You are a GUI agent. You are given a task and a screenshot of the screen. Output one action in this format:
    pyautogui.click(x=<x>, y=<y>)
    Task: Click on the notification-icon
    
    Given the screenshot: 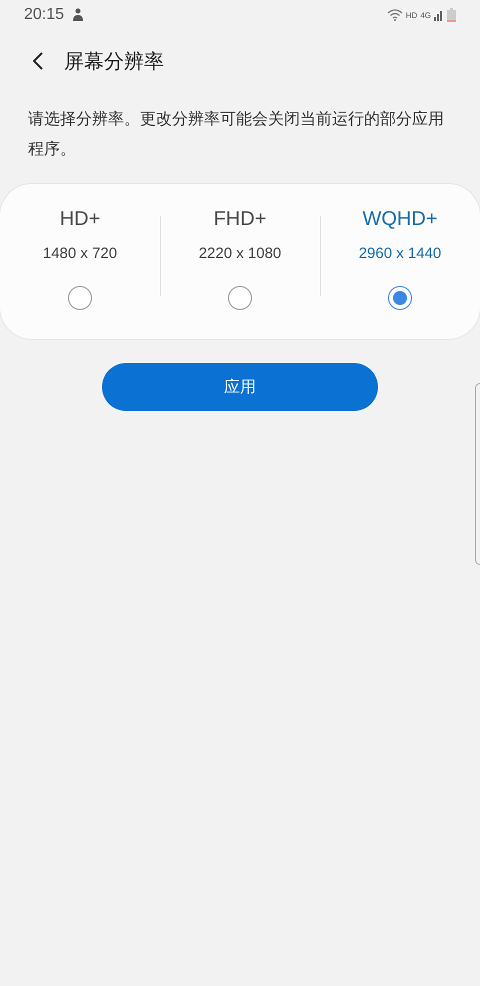 What is the action you would take?
    pyautogui.click(x=78, y=15)
    